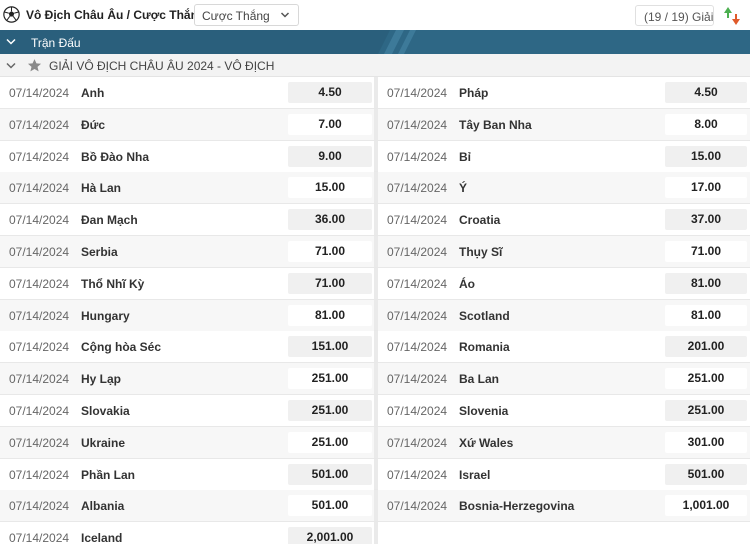  Describe the element at coordinates (187, 474) in the screenshot. I see `selection-left: 07/14/2024 Phần Lan 501.00` at that location.